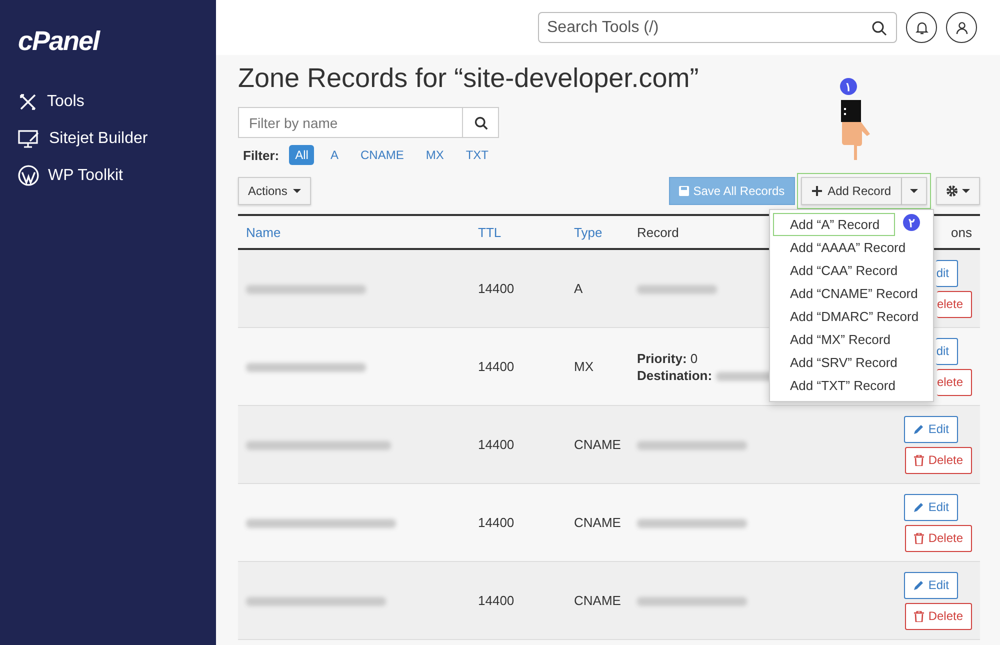  What do you see at coordinates (817, 191) in the screenshot?
I see `plus-icon` at bounding box center [817, 191].